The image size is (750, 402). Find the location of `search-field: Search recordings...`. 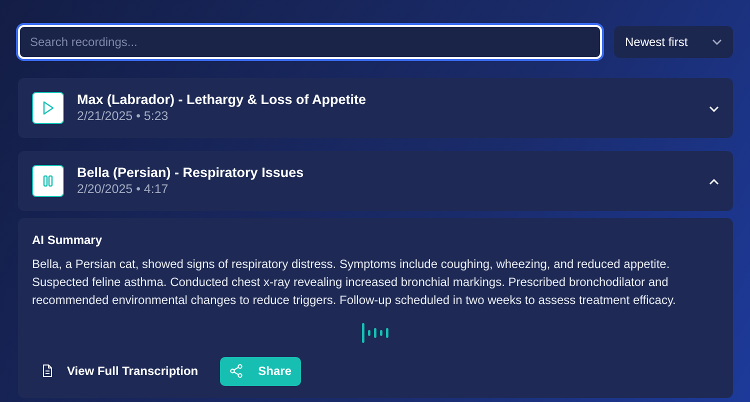

search-field: Search recordings... is located at coordinates (310, 42).